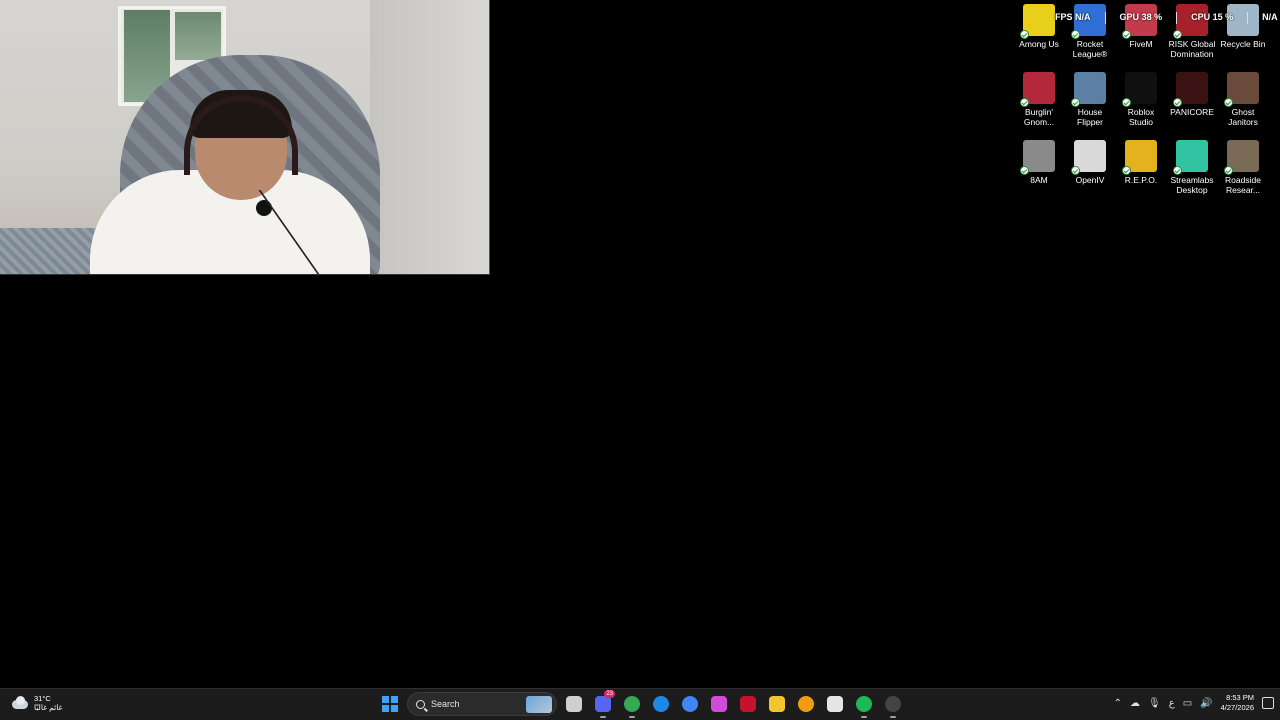  Describe the element at coordinates (48, 707) in the screenshot. I see `weather-condition: غائم غالبًا` at that location.